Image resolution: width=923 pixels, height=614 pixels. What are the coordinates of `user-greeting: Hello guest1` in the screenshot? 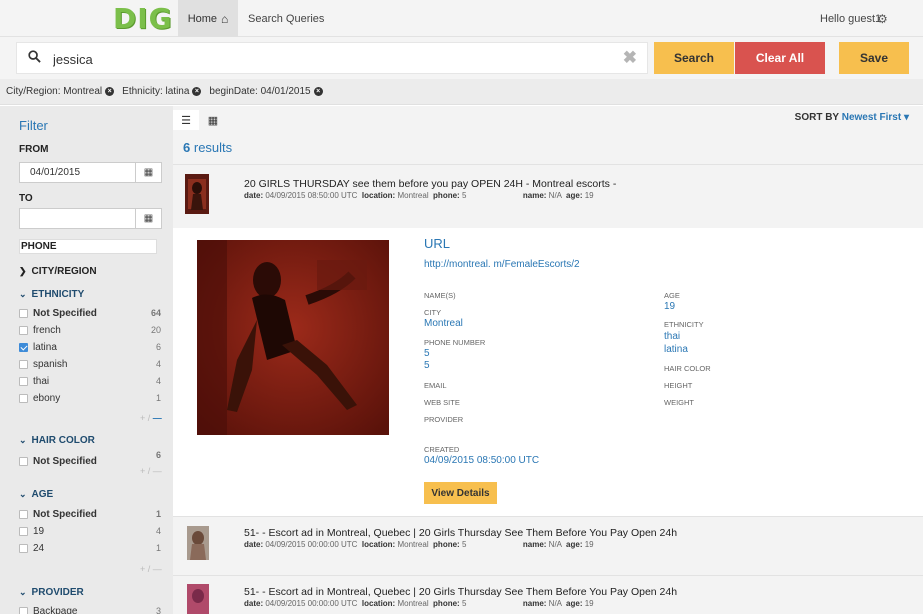 It's located at (850, 18).